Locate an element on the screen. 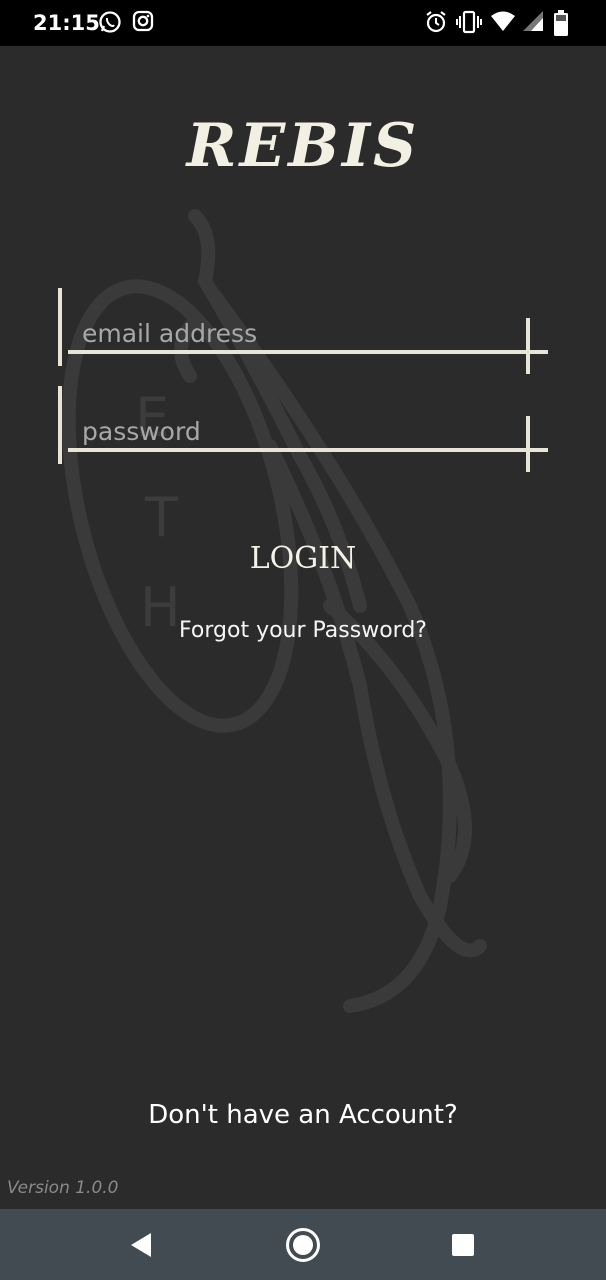 This screenshot has width=606, height=1280. version-label: Version 1.0.0 is located at coordinates (63, 1188).